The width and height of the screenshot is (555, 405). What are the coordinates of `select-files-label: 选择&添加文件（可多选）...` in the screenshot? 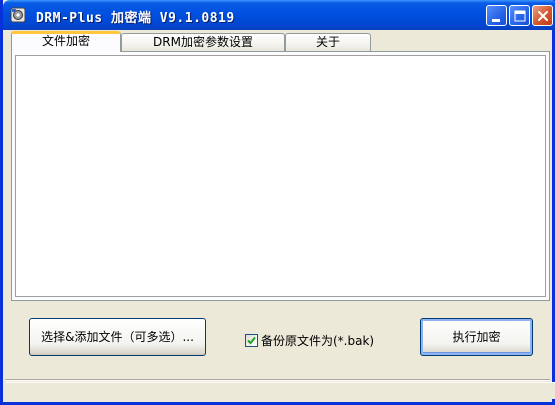 It's located at (117, 337).